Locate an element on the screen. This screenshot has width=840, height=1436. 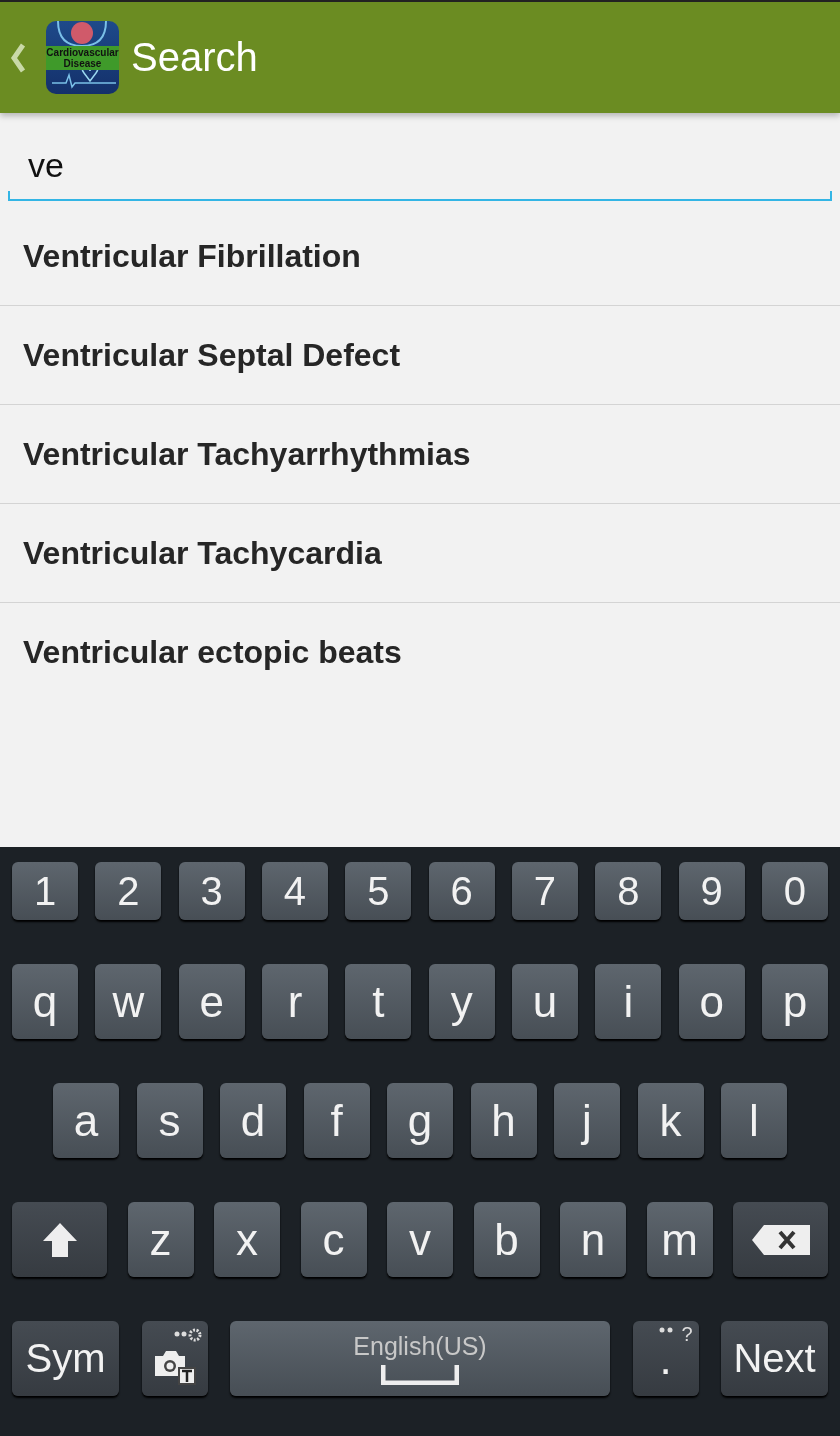
dots-icon is located at coordinates (666, 1330).